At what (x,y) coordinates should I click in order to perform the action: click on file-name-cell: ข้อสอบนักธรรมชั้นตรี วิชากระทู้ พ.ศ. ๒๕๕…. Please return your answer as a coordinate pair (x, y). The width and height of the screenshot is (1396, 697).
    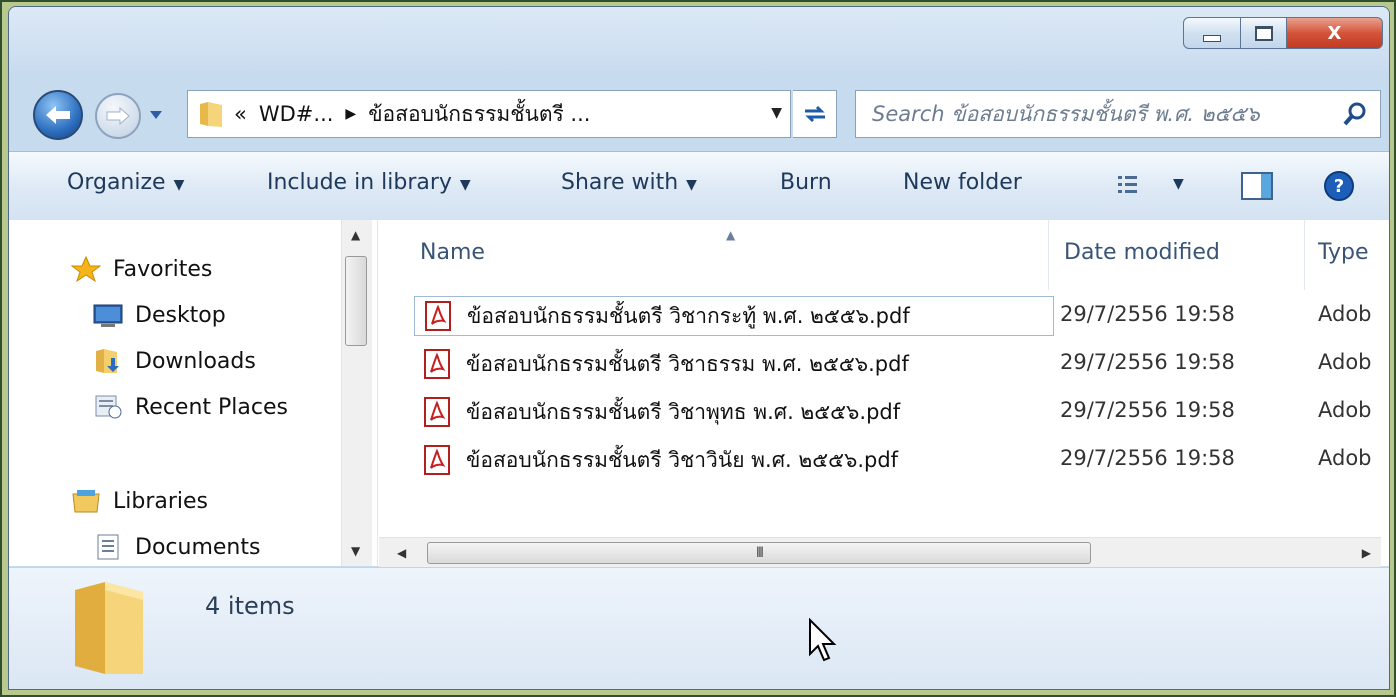
    Looking at the image, I should click on (734, 316).